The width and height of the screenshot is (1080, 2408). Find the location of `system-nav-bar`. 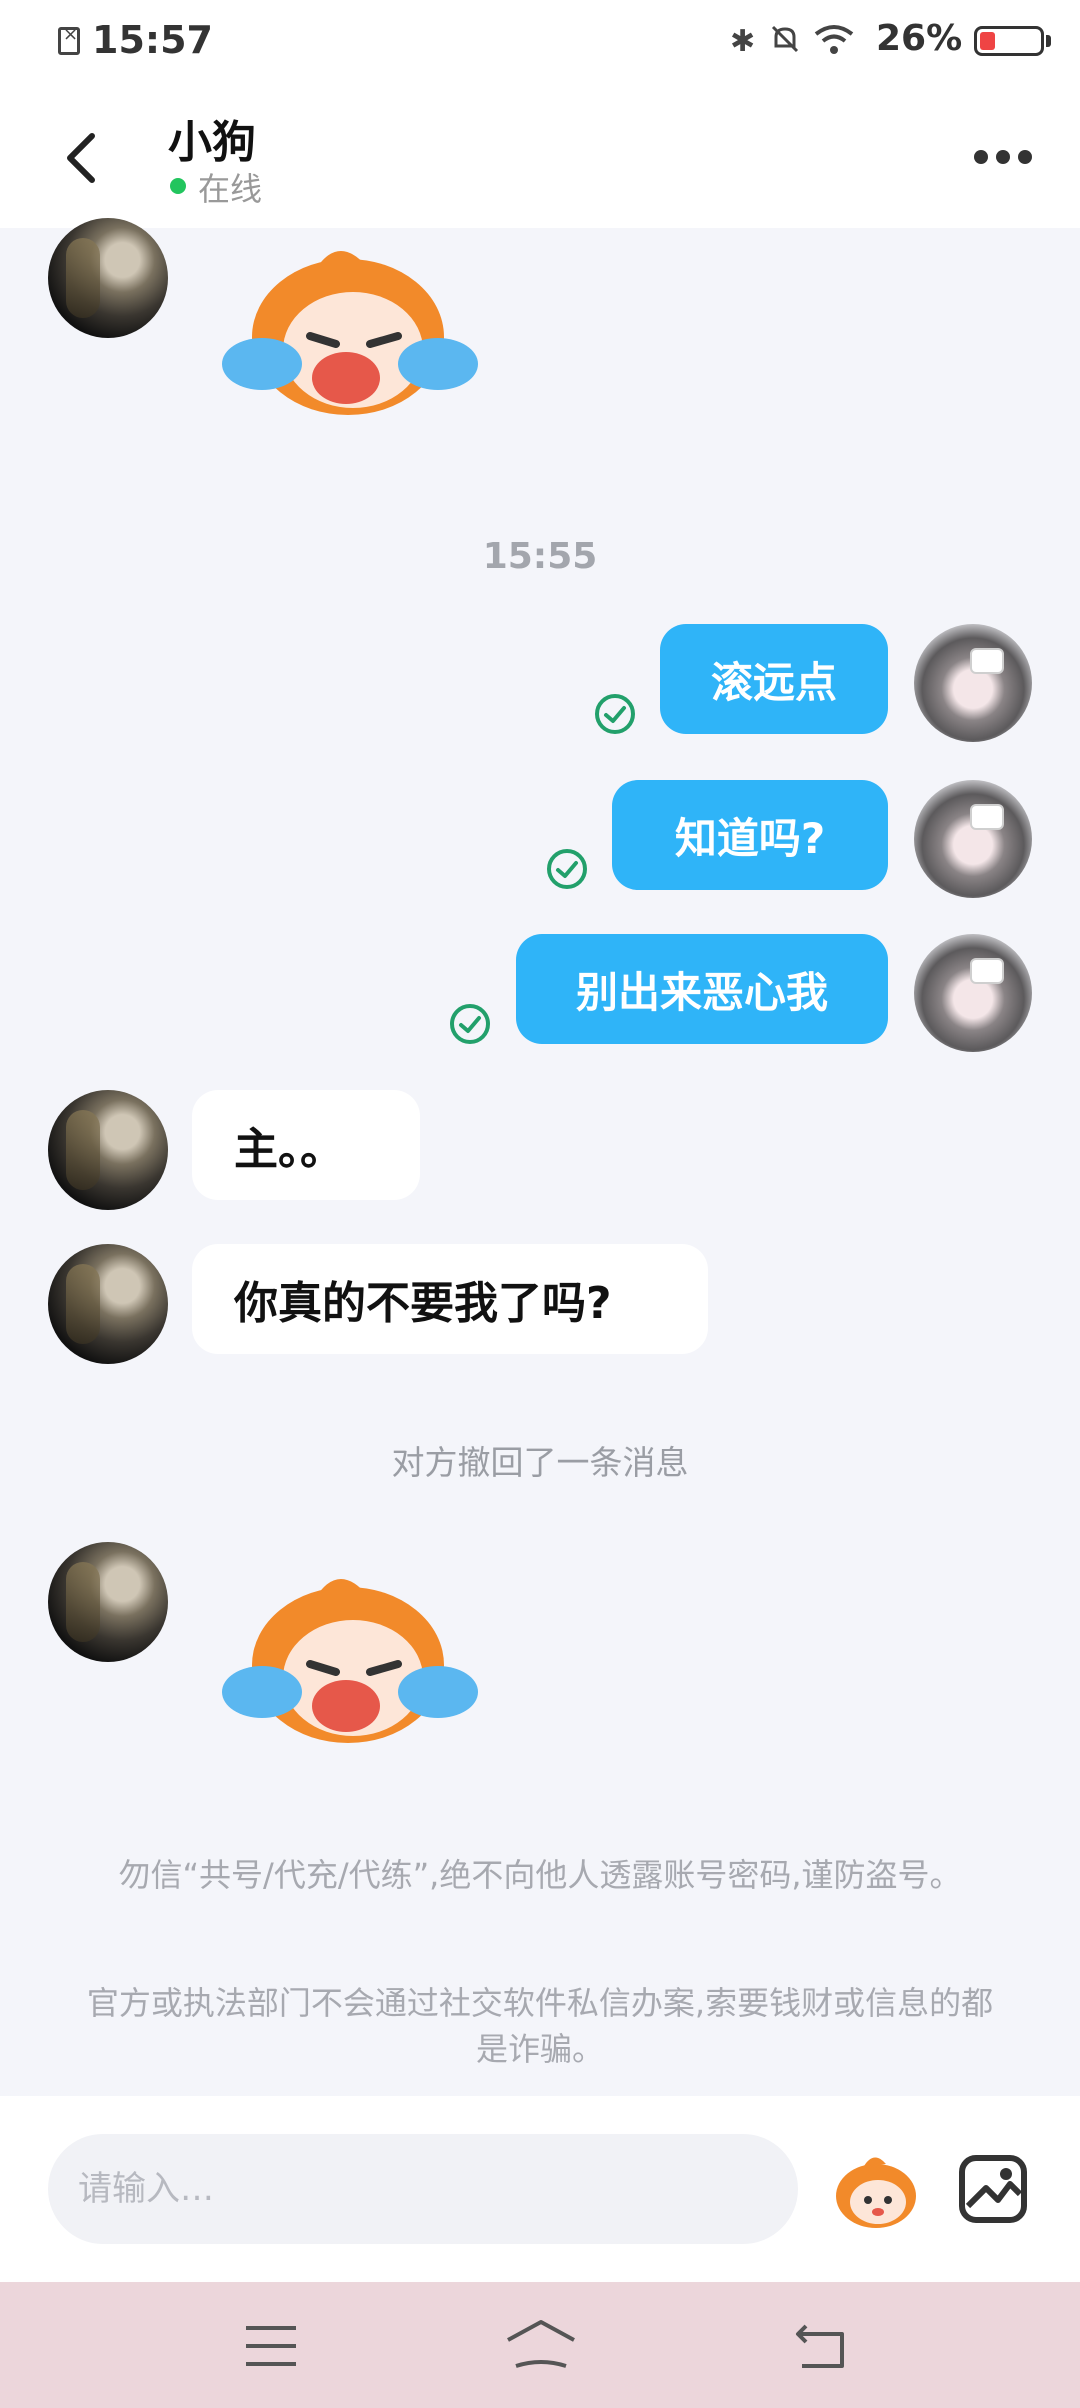

system-nav-bar is located at coordinates (540, 2345).